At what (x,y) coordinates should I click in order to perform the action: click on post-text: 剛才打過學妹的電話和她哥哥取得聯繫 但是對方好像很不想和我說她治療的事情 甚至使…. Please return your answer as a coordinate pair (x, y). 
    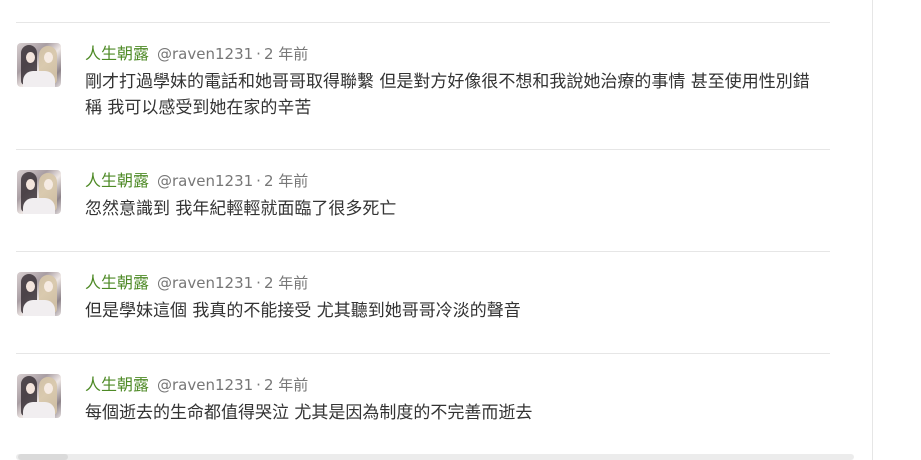
    Looking at the image, I should click on (447, 95).